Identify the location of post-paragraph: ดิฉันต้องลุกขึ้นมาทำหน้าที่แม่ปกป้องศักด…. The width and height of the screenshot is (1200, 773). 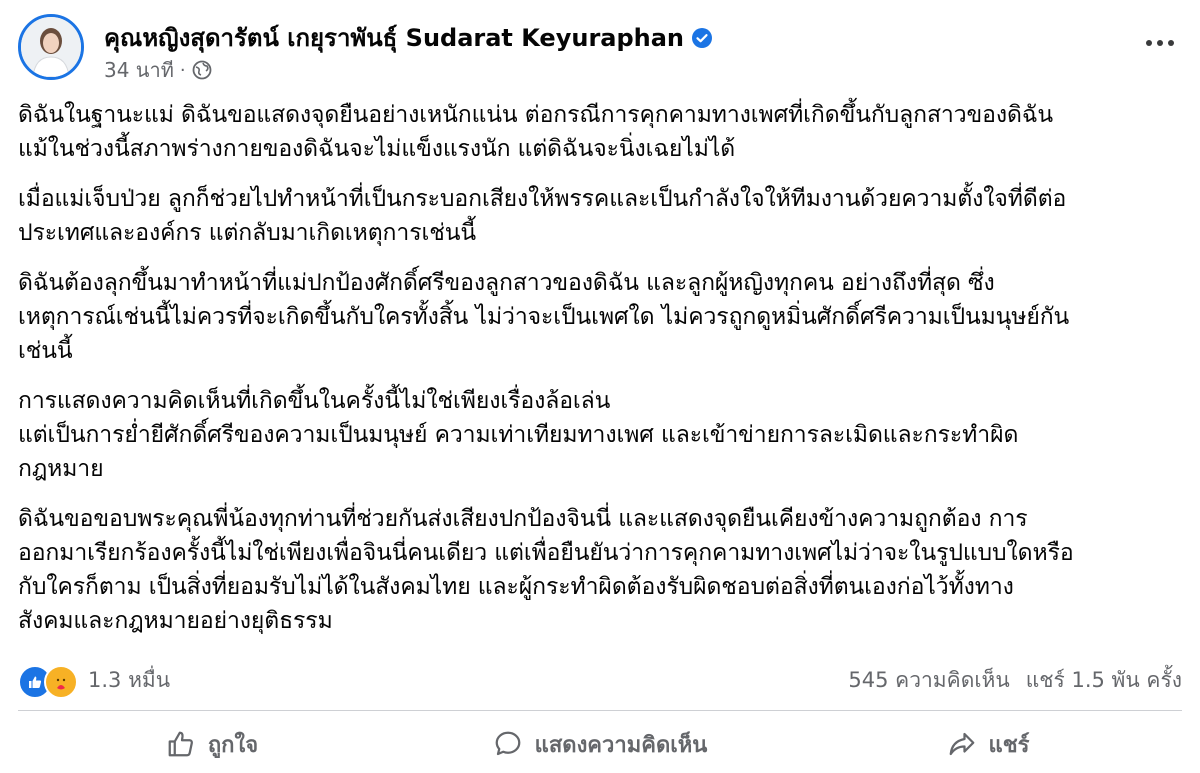
(544, 317).